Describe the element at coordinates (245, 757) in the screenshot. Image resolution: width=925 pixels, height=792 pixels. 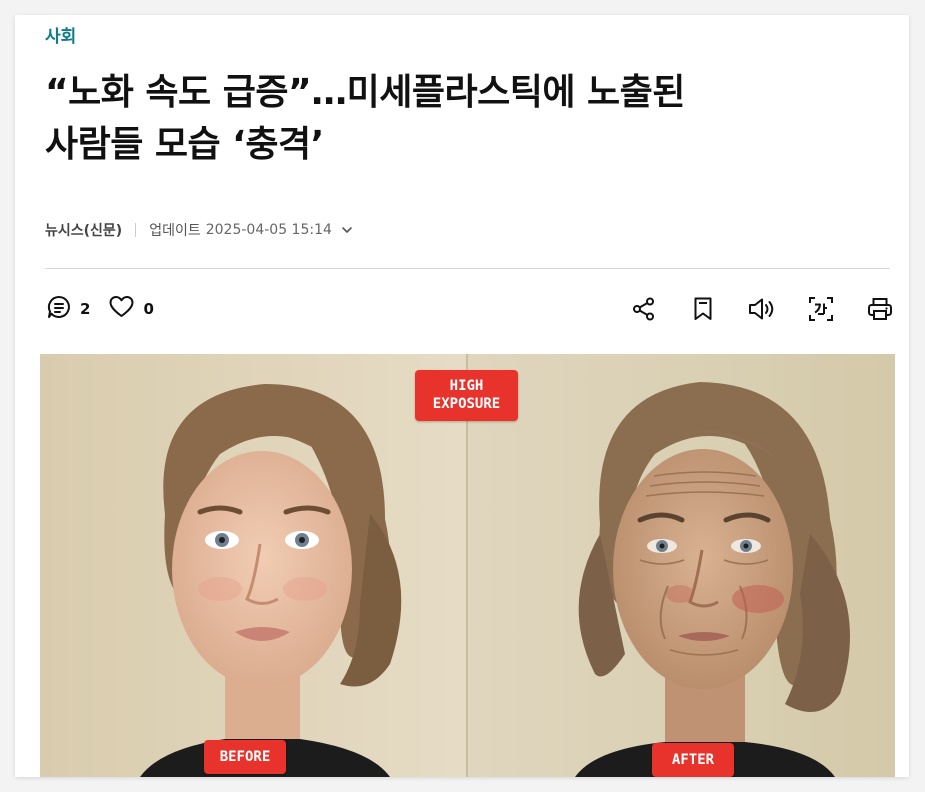
I see `before-tag: BEFORE` at that location.